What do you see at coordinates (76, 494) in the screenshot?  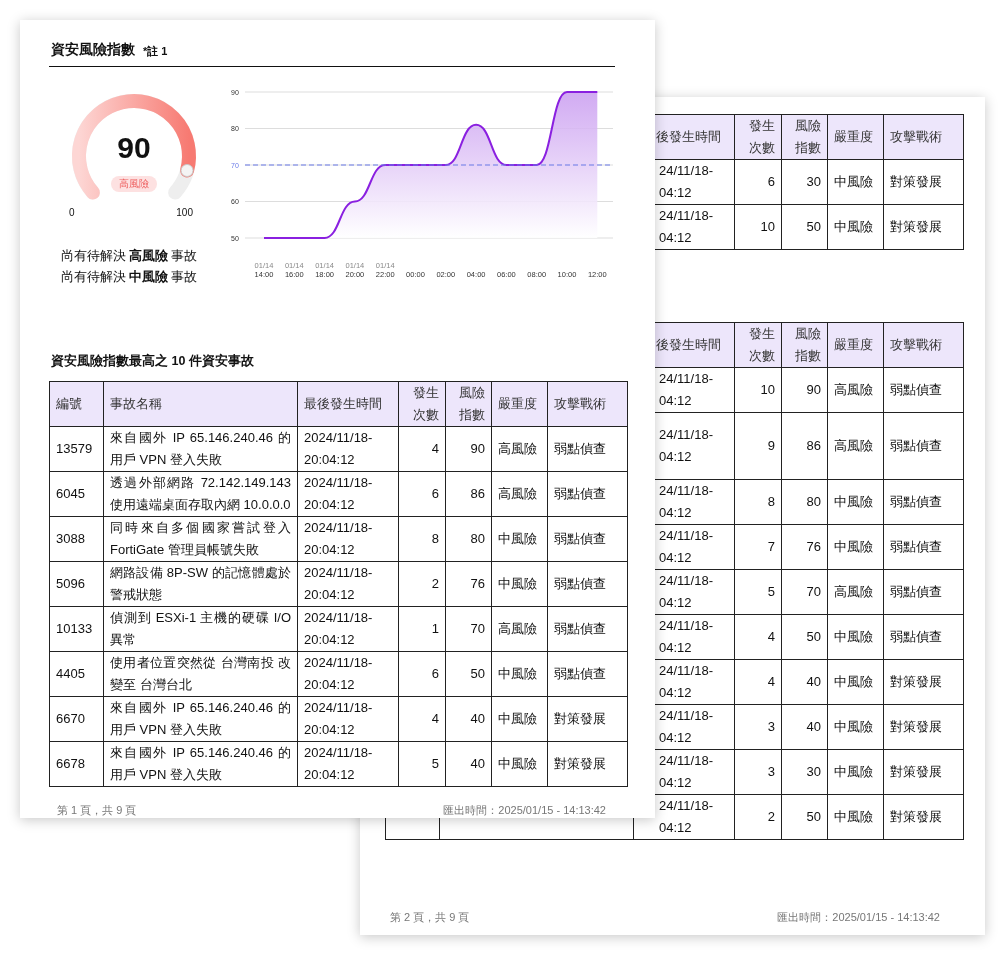 I see `table-cell: 6045` at bounding box center [76, 494].